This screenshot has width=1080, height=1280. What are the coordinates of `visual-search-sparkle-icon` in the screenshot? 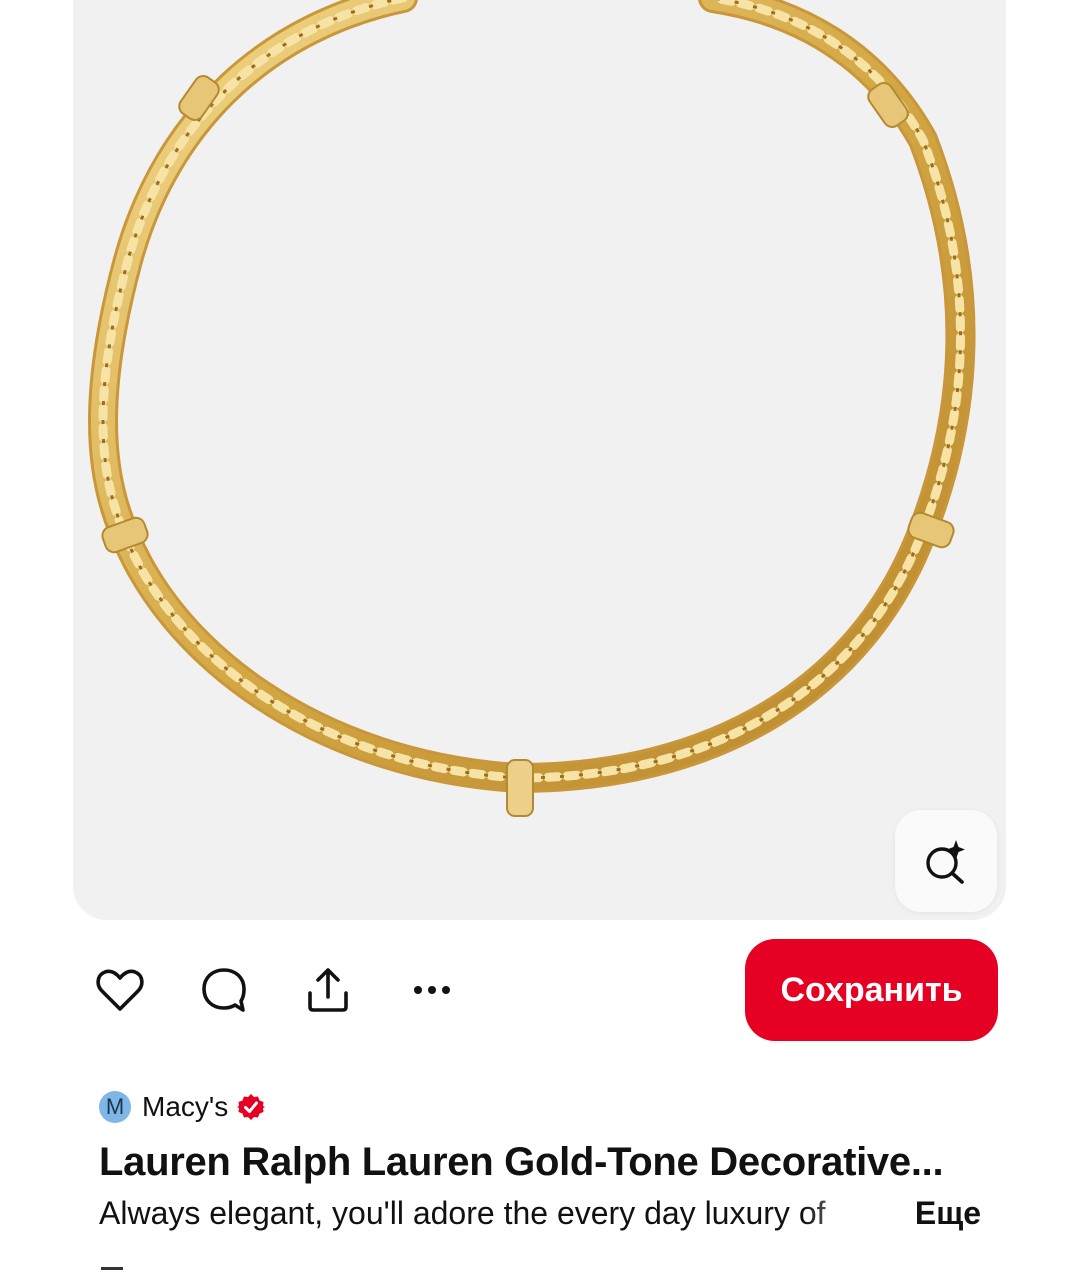 It's located at (945, 862).